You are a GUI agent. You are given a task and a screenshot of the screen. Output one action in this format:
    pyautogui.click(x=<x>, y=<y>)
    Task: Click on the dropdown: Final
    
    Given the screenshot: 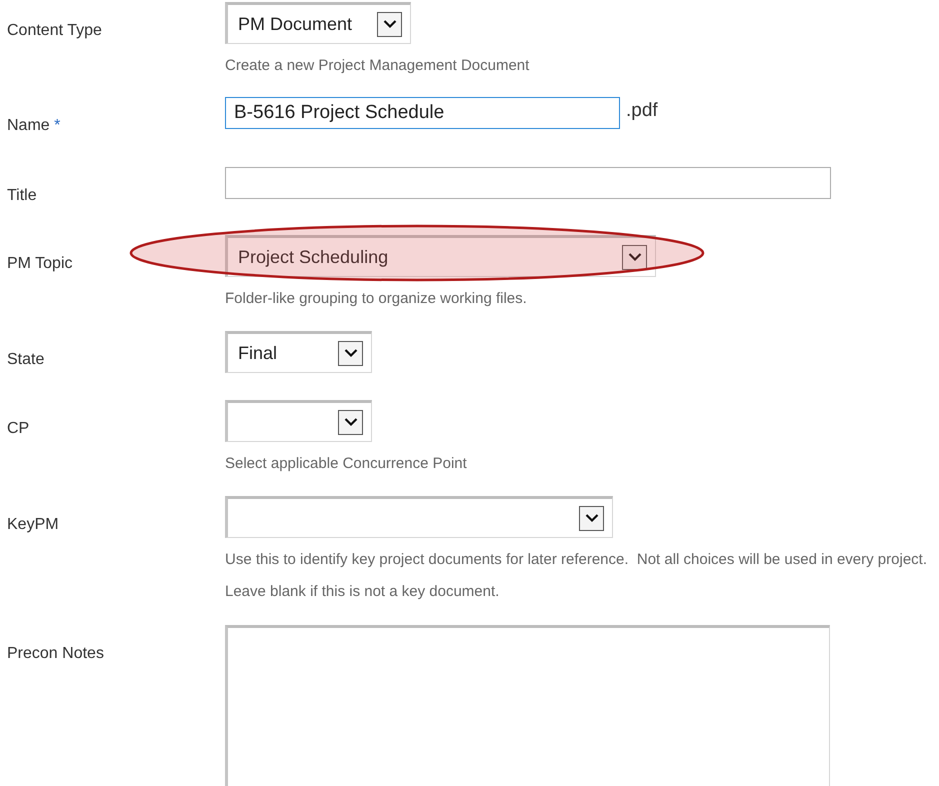 What is the action you would take?
    pyautogui.click(x=298, y=352)
    